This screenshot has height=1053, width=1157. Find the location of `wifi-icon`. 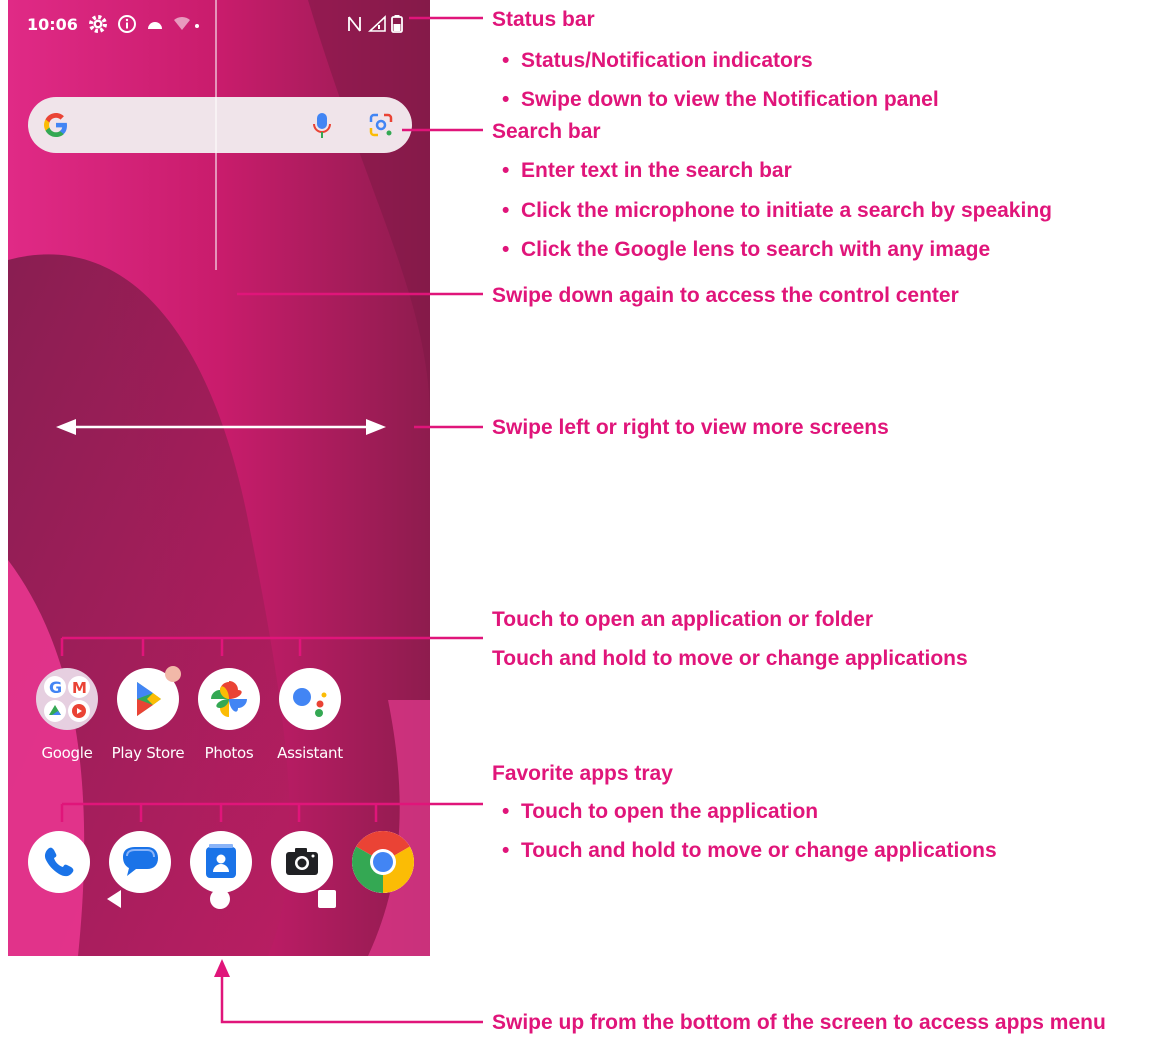

wifi-icon is located at coordinates (186, 23).